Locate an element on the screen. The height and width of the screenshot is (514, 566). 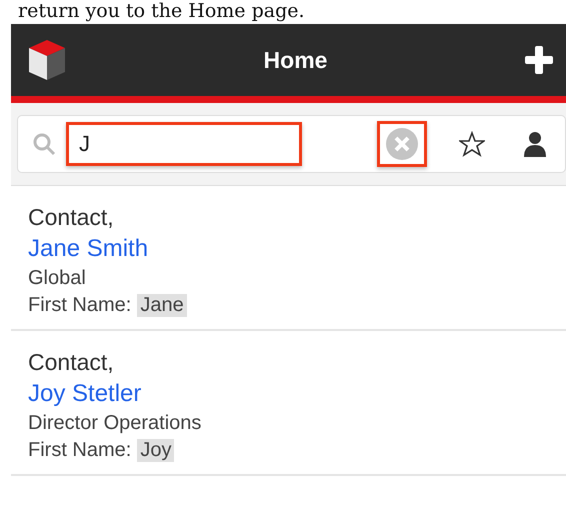
record-link: Jane Smith is located at coordinates (297, 249).